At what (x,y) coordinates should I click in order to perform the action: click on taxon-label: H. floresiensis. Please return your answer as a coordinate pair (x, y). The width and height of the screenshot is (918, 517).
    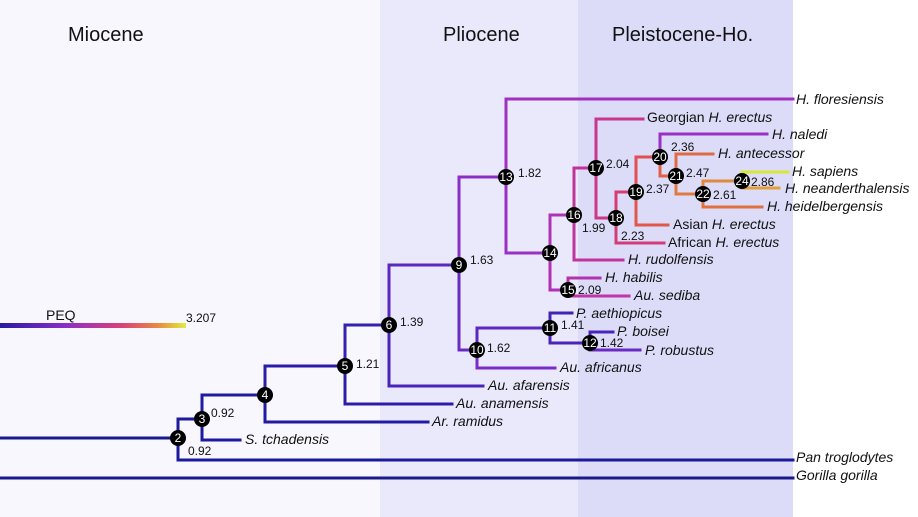
    Looking at the image, I should click on (840, 99).